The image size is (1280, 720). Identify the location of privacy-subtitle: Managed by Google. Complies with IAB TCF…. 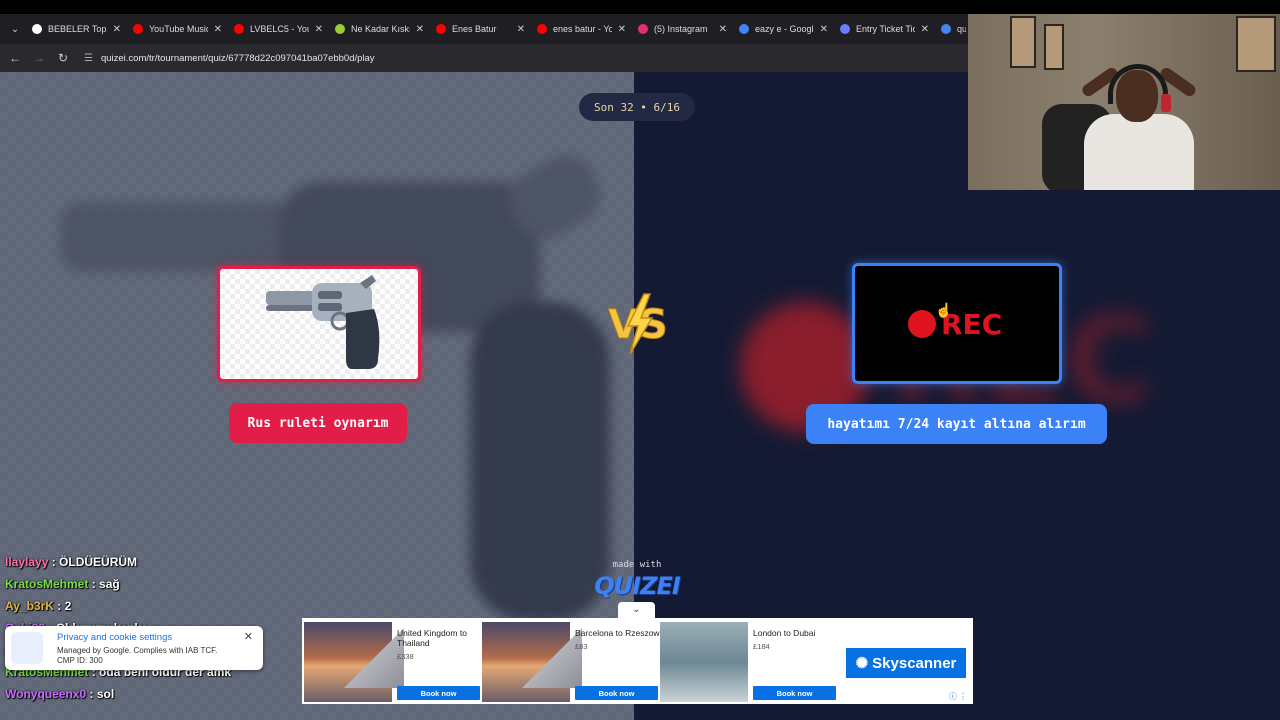
(137, 650).